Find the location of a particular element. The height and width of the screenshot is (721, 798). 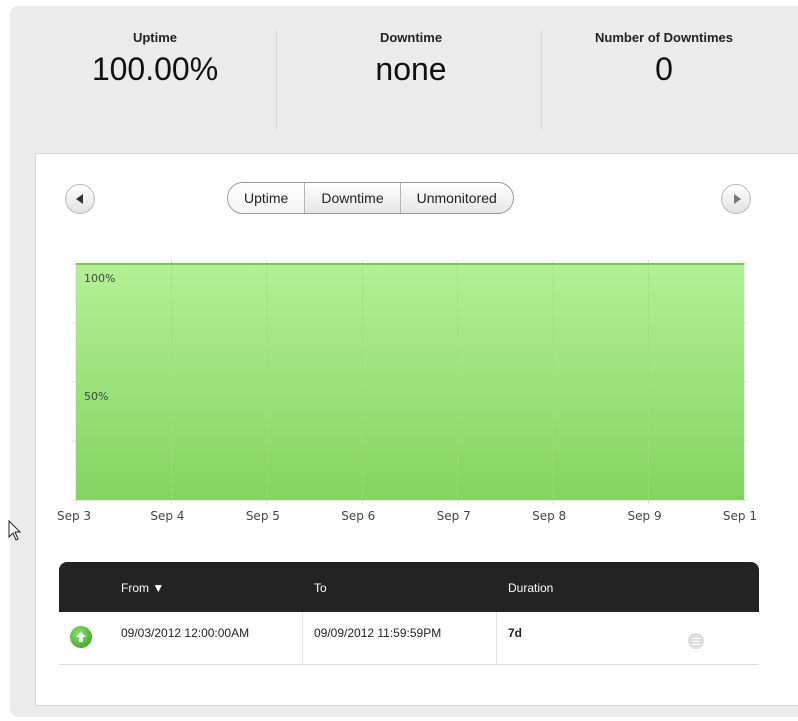

row-from: 09/03/2012 12:00:00AM is located at coordinates (185, 633).